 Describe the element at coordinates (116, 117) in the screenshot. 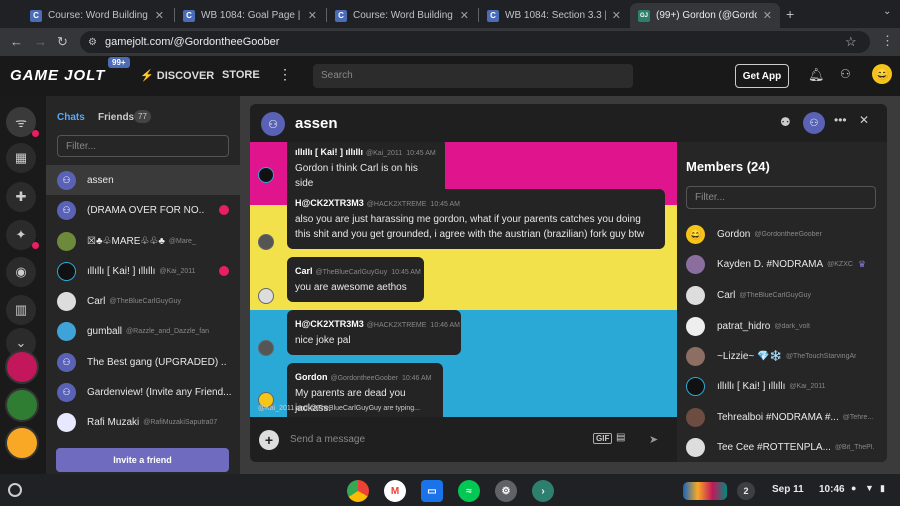

I see `tab-friends: Friends` at that location.